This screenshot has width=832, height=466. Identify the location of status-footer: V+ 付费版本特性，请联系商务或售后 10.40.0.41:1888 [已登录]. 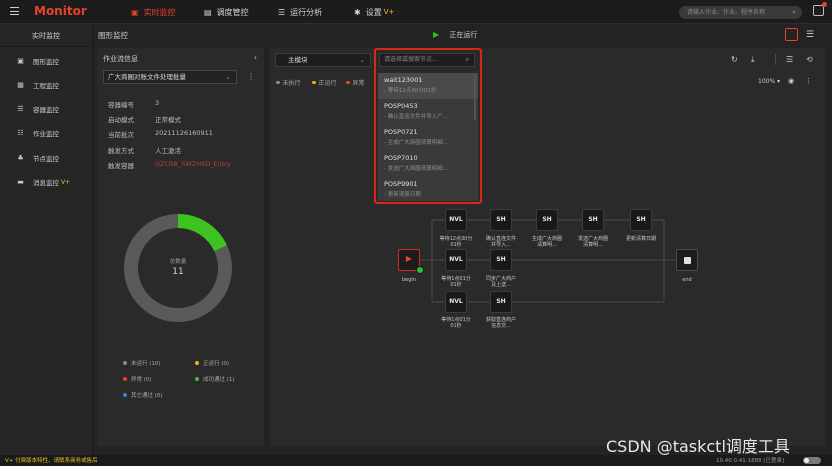
(416, 460).